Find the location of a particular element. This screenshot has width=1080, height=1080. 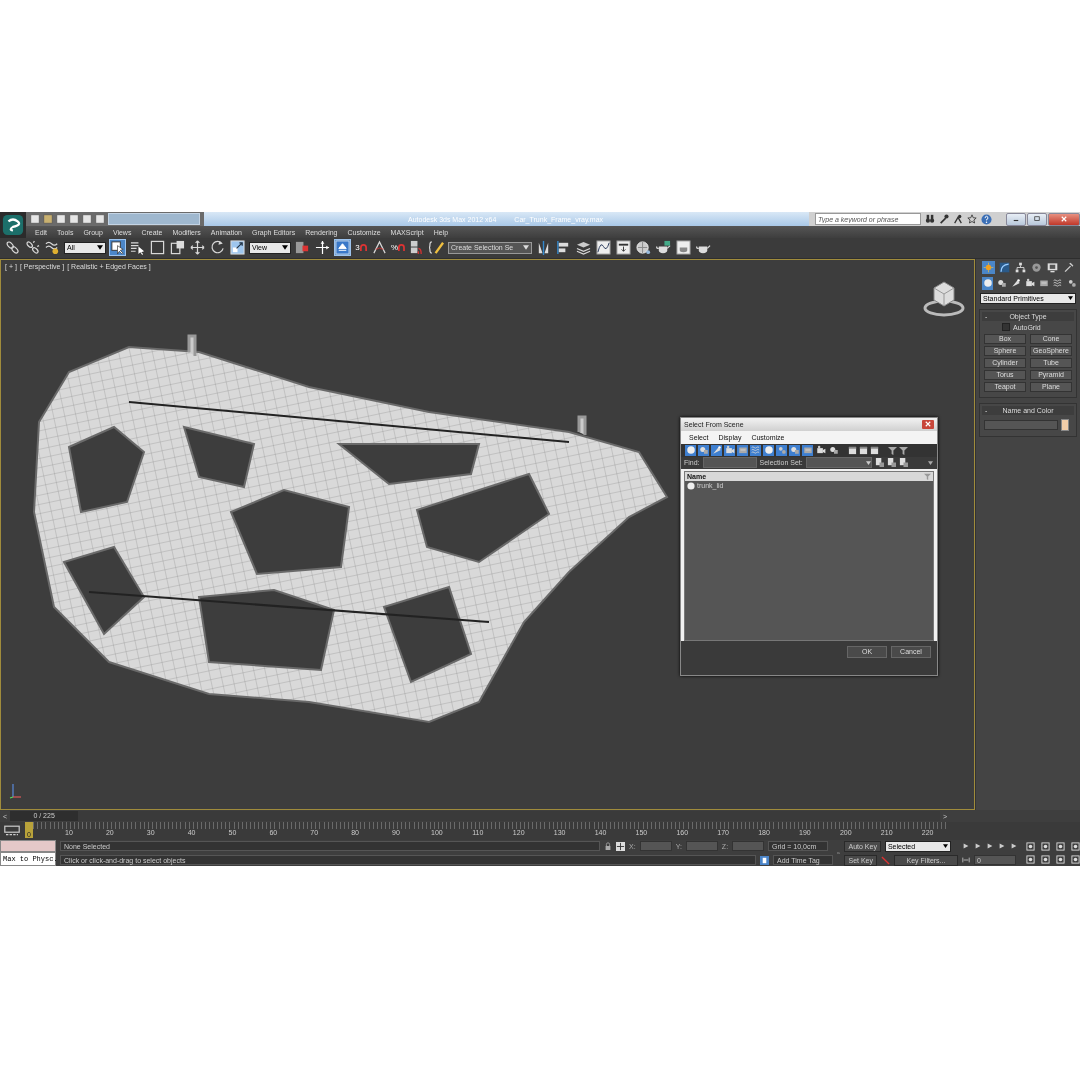

z-coordinate-field is located at coordinates (748, 846).